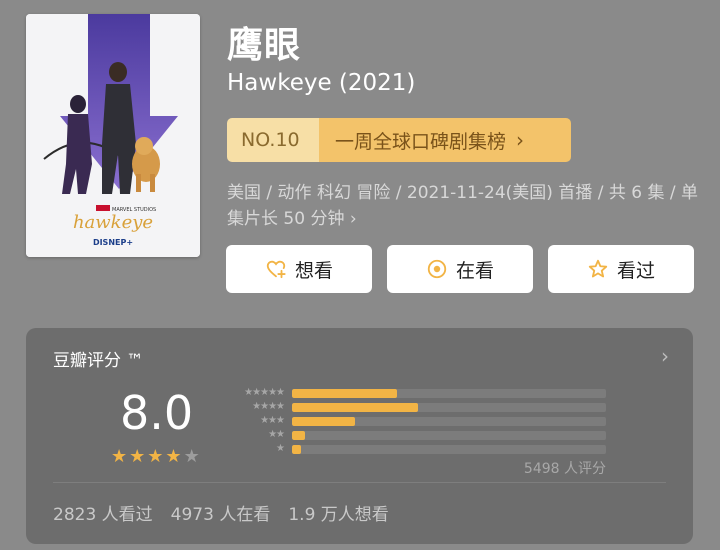 Image resolution: width=720 pixels, height=550 pixels. What do you see at coordinates (313, 270) in the screenshot?
I see `want-to-watch-label: 想看` at bounding box center [313, 270].